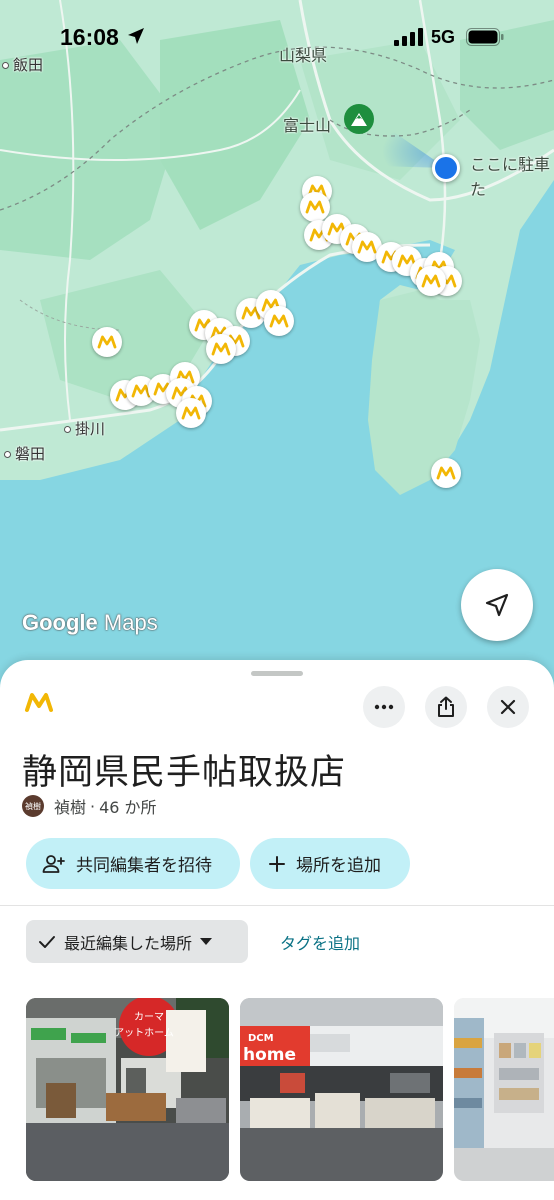 This screenshot has width=554, height=1200. What do you see at coordinates (136, 38) in the screenshot?
I see `location-arrow-icon` at bounding box center [136, 38].